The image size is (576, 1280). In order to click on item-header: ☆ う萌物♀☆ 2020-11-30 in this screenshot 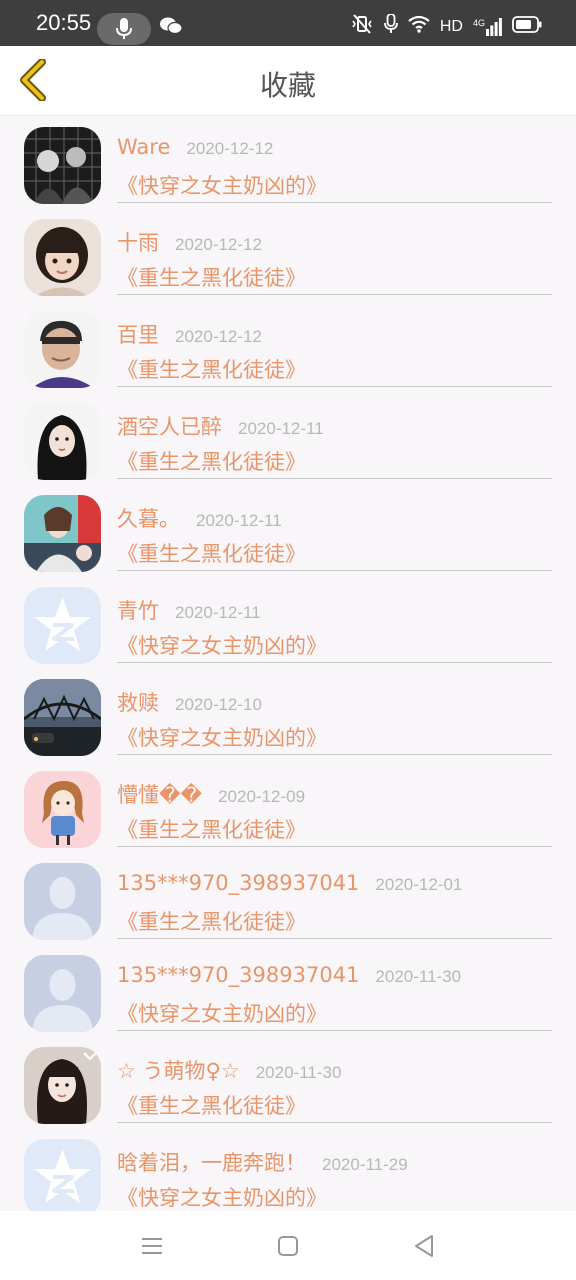, I will do `click(229, 1070)`.